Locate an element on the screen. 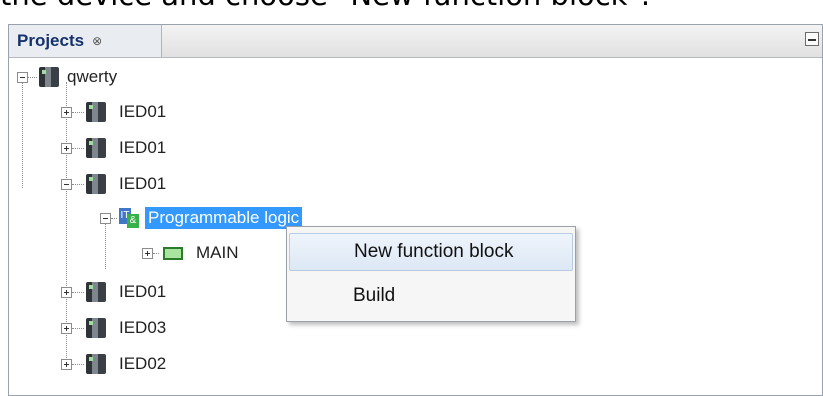 Image resolution: width=823 pixels, height=396 pixels. menu-item-build: Build is located at coordinates (431, 296).